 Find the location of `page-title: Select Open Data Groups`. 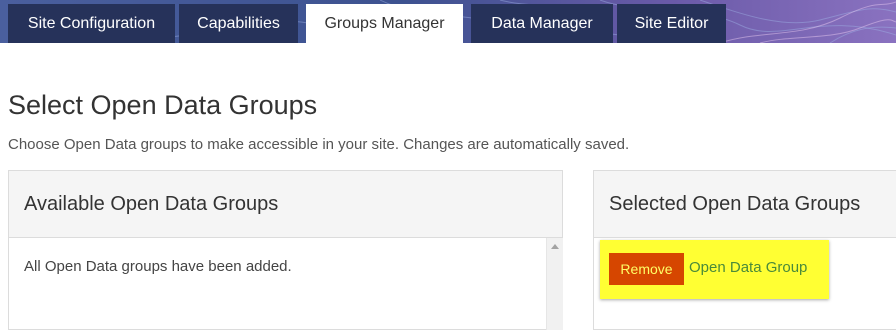

page-title: Select Open Data Groups is located at coordinates (163, 105).